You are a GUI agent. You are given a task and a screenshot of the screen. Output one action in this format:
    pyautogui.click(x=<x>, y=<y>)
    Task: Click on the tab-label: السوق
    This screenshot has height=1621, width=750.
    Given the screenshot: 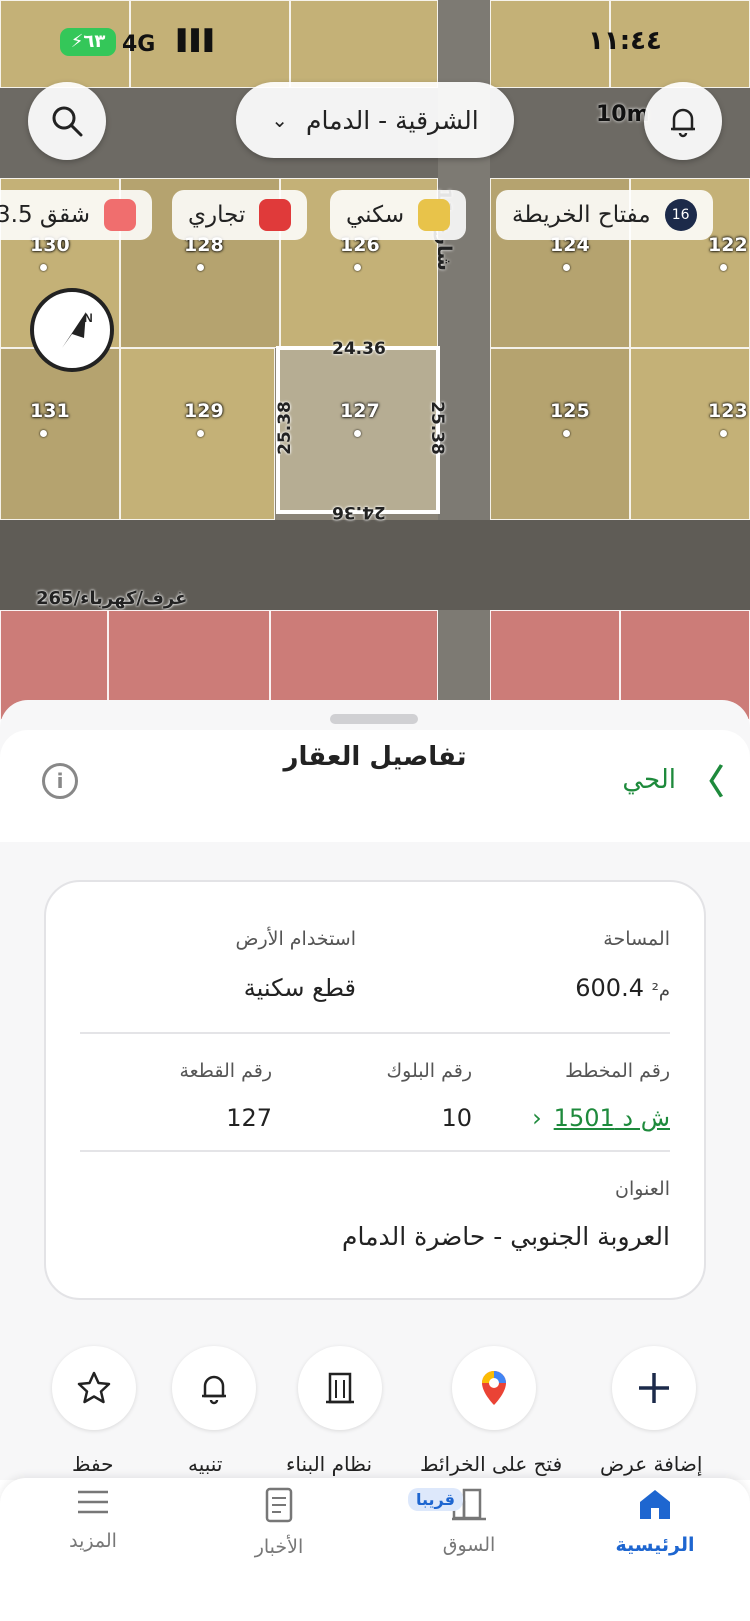 What is the action you would take?
    pyautogui.click(x=469, y=1545)
    